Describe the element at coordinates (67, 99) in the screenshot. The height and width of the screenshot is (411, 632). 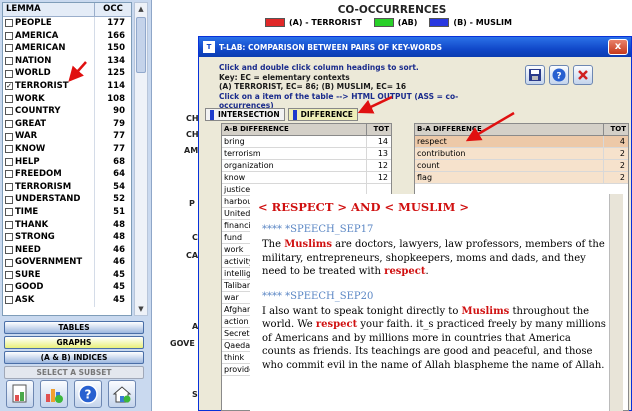
I see `lemma-row: WORK 108` at that location.